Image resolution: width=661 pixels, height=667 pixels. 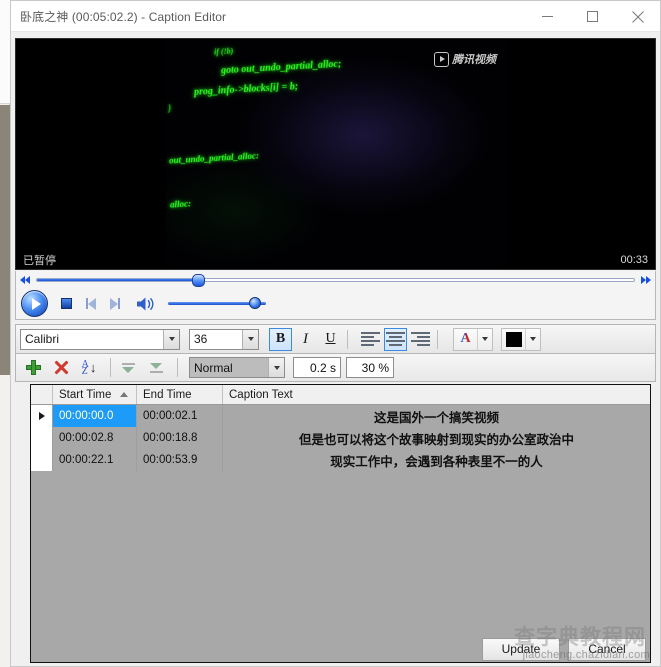 What do you see at coordinates (246, 89) in the screenshot?
I see `video-code-line: prog_info->blocks[i] = b;` at bounding box center [246, 89].